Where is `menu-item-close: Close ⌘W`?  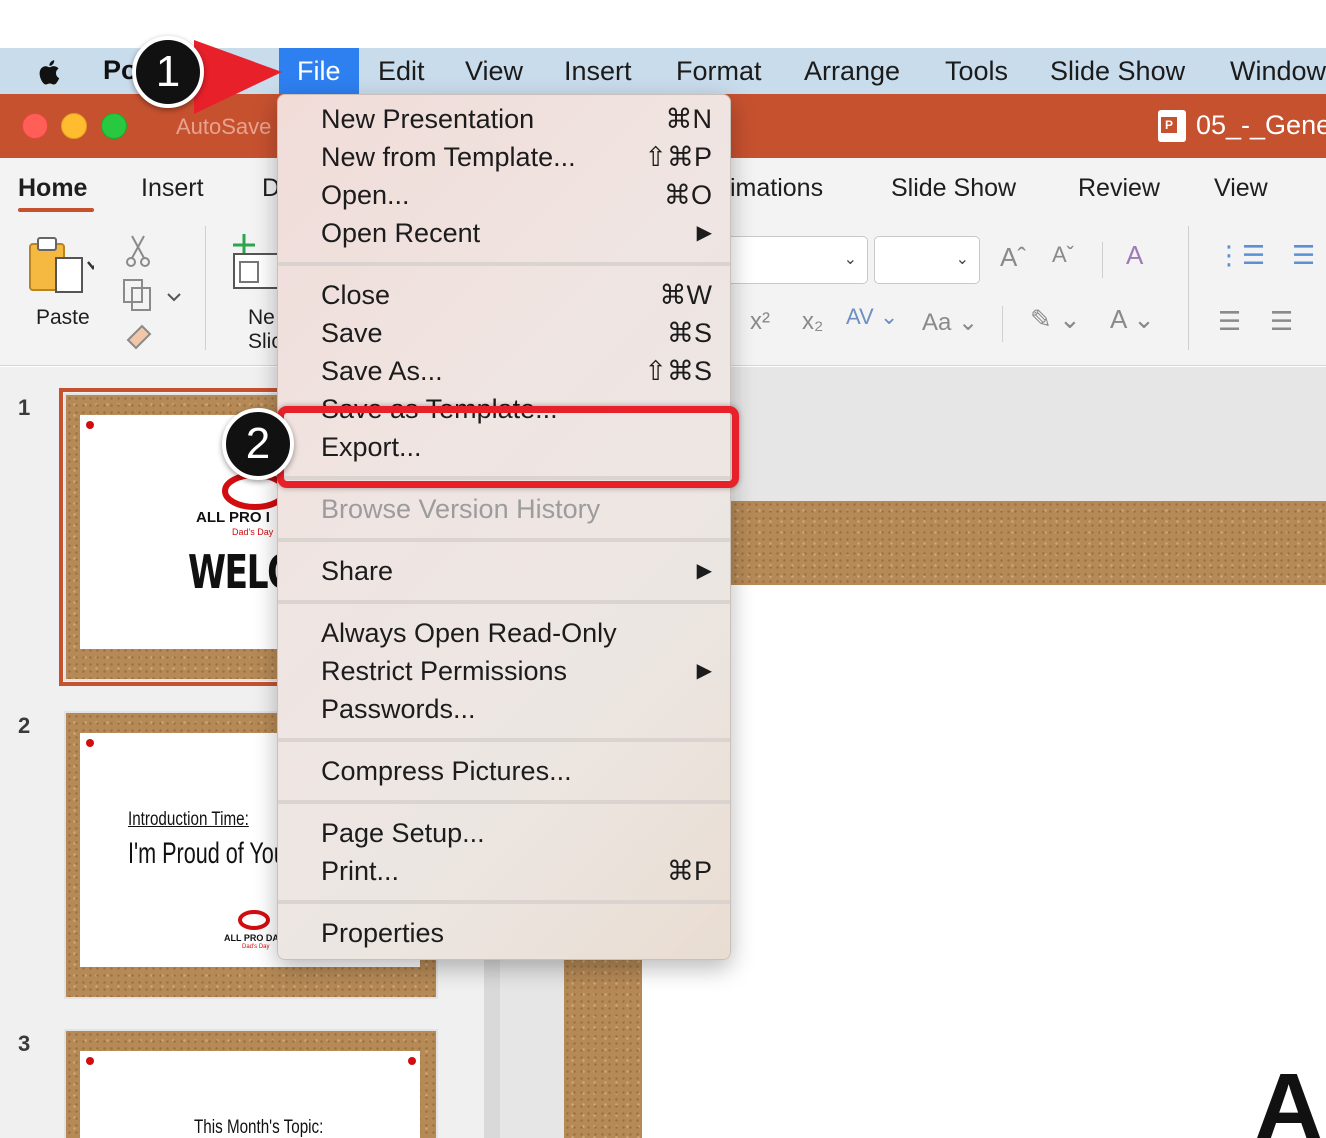
menu-item-close: Close ⌘W is located at coordinates (518, 295).